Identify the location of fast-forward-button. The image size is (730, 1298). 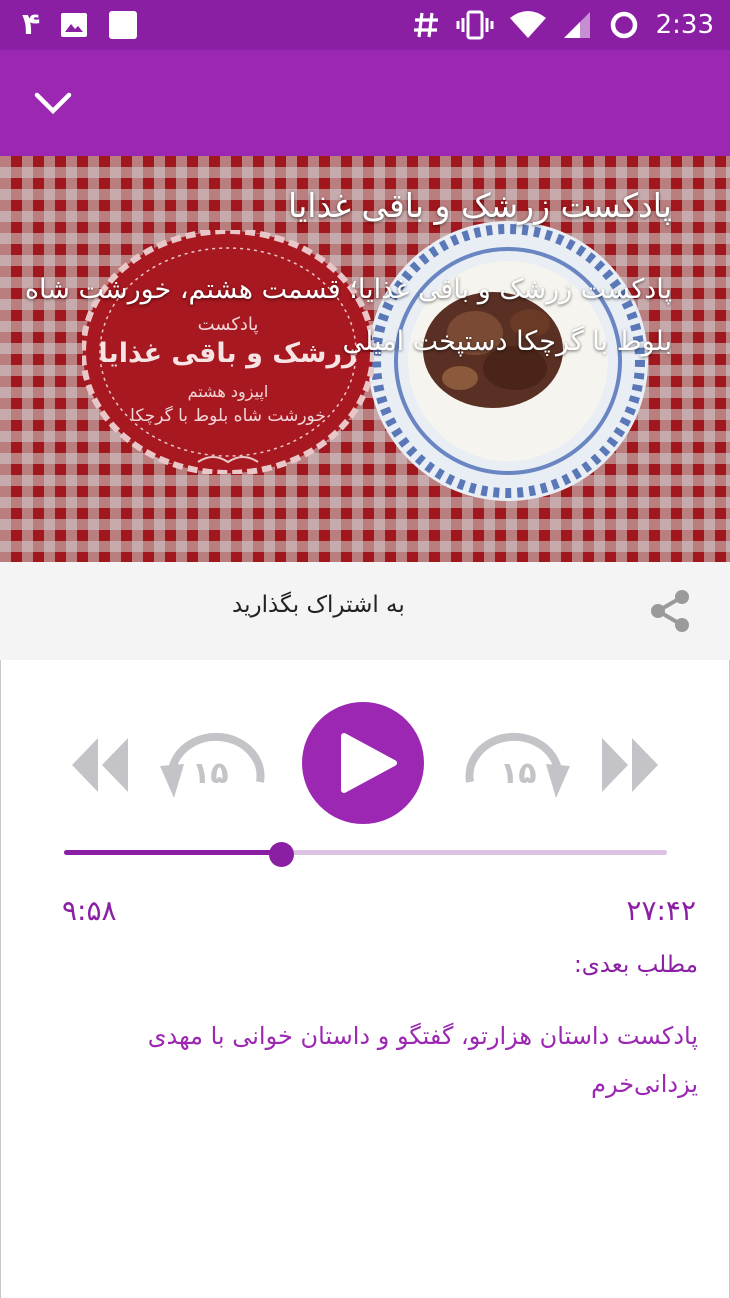
(630, 765).